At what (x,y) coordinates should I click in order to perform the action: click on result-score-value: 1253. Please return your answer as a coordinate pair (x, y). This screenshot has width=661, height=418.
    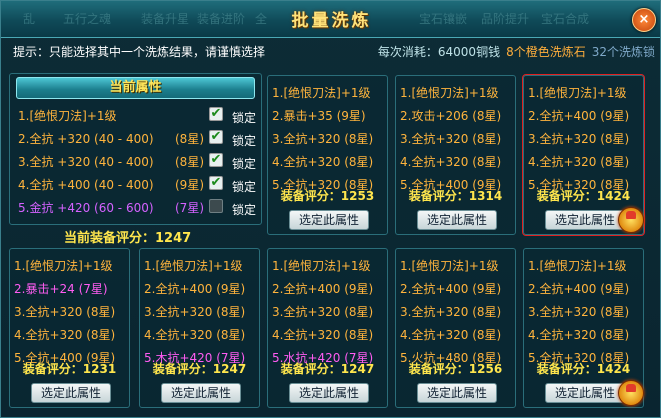
    Looking at the image, I should click on (357, 196).